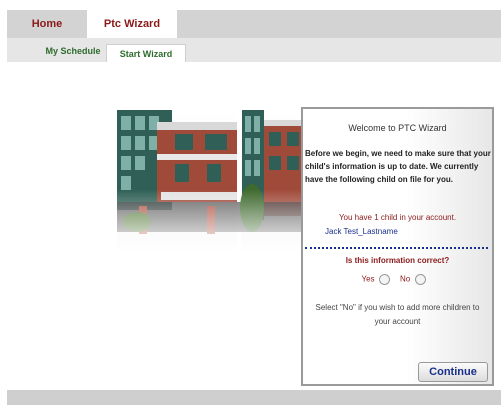 Image resolution: width=501 pixels, height=405 pixels. Describe the element at coordinates (397, 128) in the screenshot. I see `wizard-title: Welcome to PTC Wizard` at that location.